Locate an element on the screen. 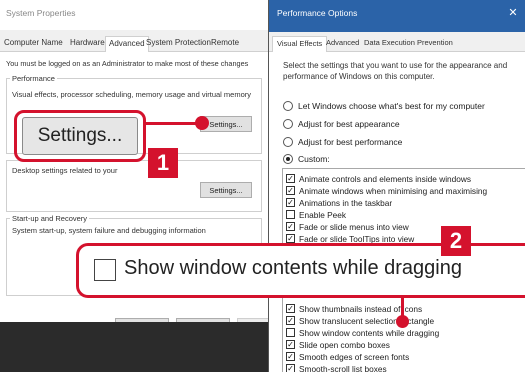 The height and width of the screenshot is (372, 525). checkbox-label: Enable Peek is located at coordinates (323, 214).